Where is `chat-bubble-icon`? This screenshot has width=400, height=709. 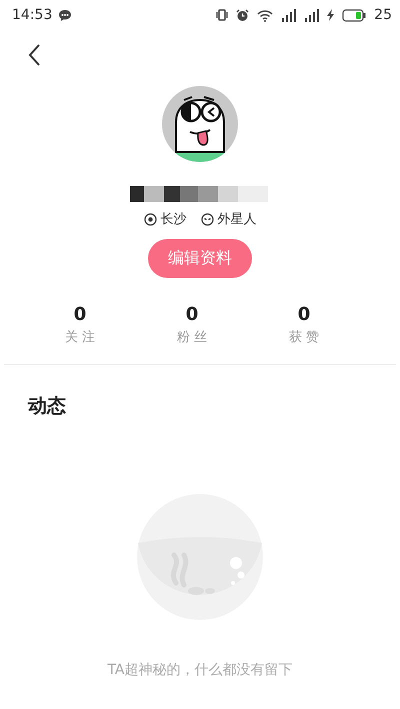 chat-bubble-icon is located at coordinates (65, 15).